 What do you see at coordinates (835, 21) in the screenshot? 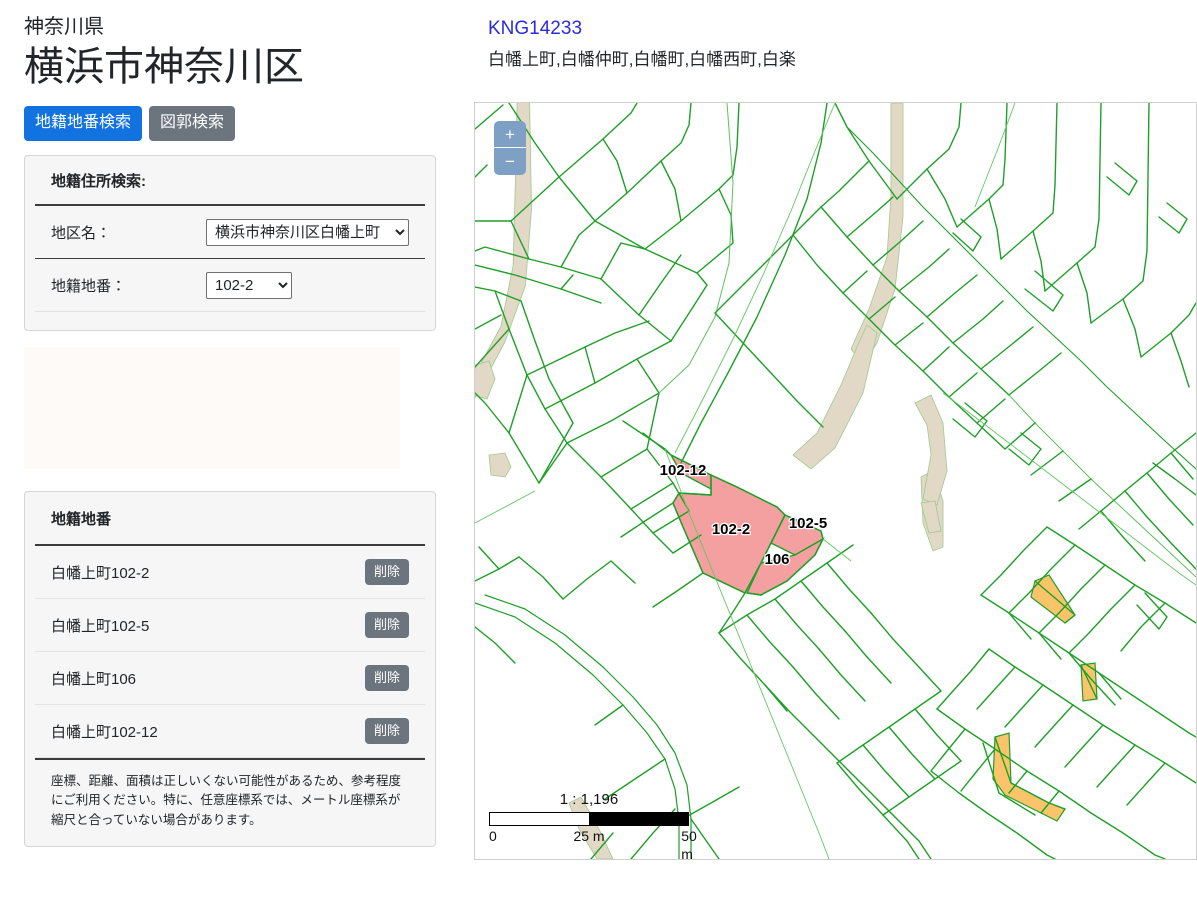
I see `map-sheet-id: KNG14233` at bounding box center [835, 21].